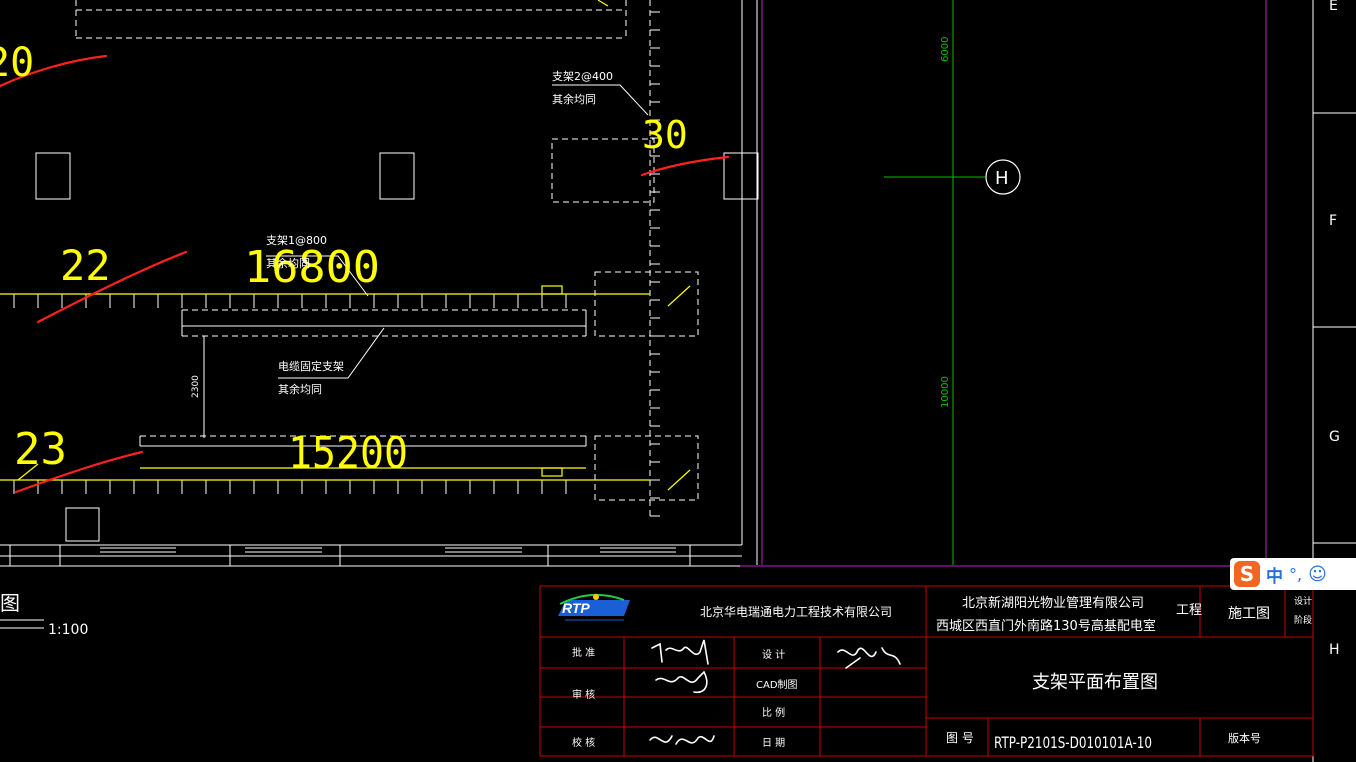 This screenshot has height=762, width=1356. Describe the element at coordinates (1189, 610) in the screenshot. I see `title-project-label: 工程` at that location.